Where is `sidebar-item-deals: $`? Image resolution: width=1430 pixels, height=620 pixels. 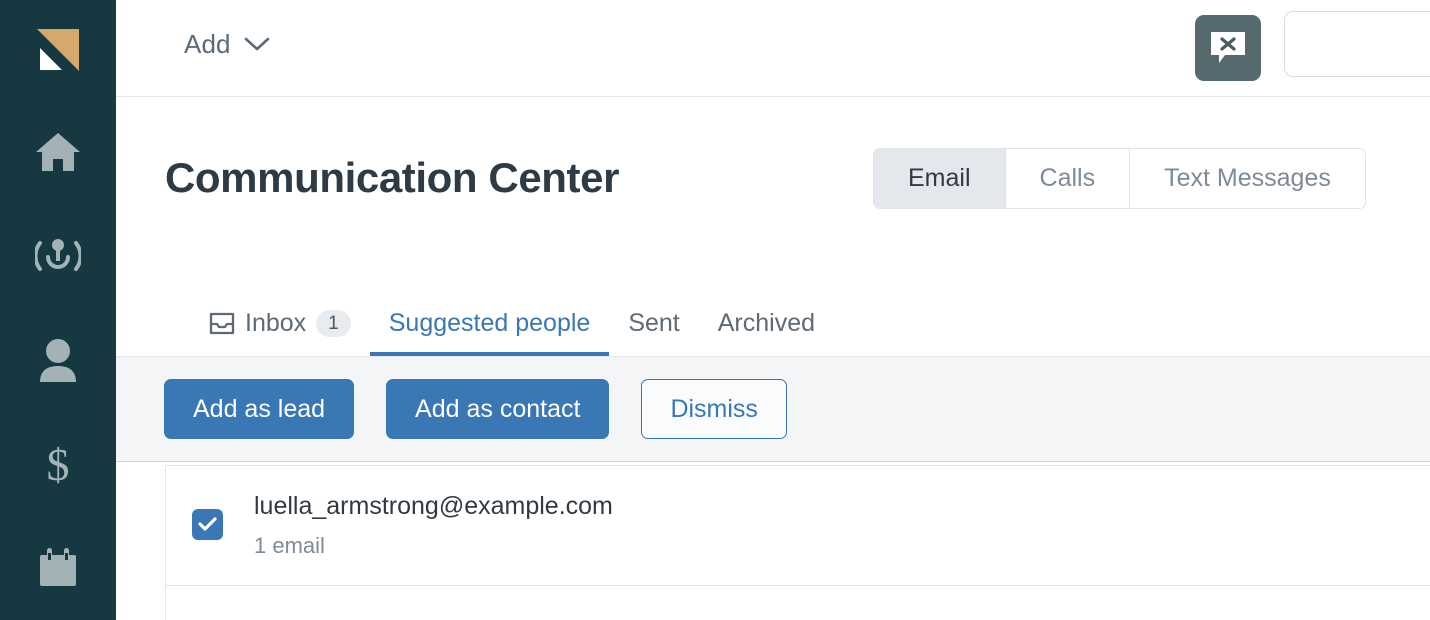
sidebar-item-deals: $ is located at coordinates (58, 464).